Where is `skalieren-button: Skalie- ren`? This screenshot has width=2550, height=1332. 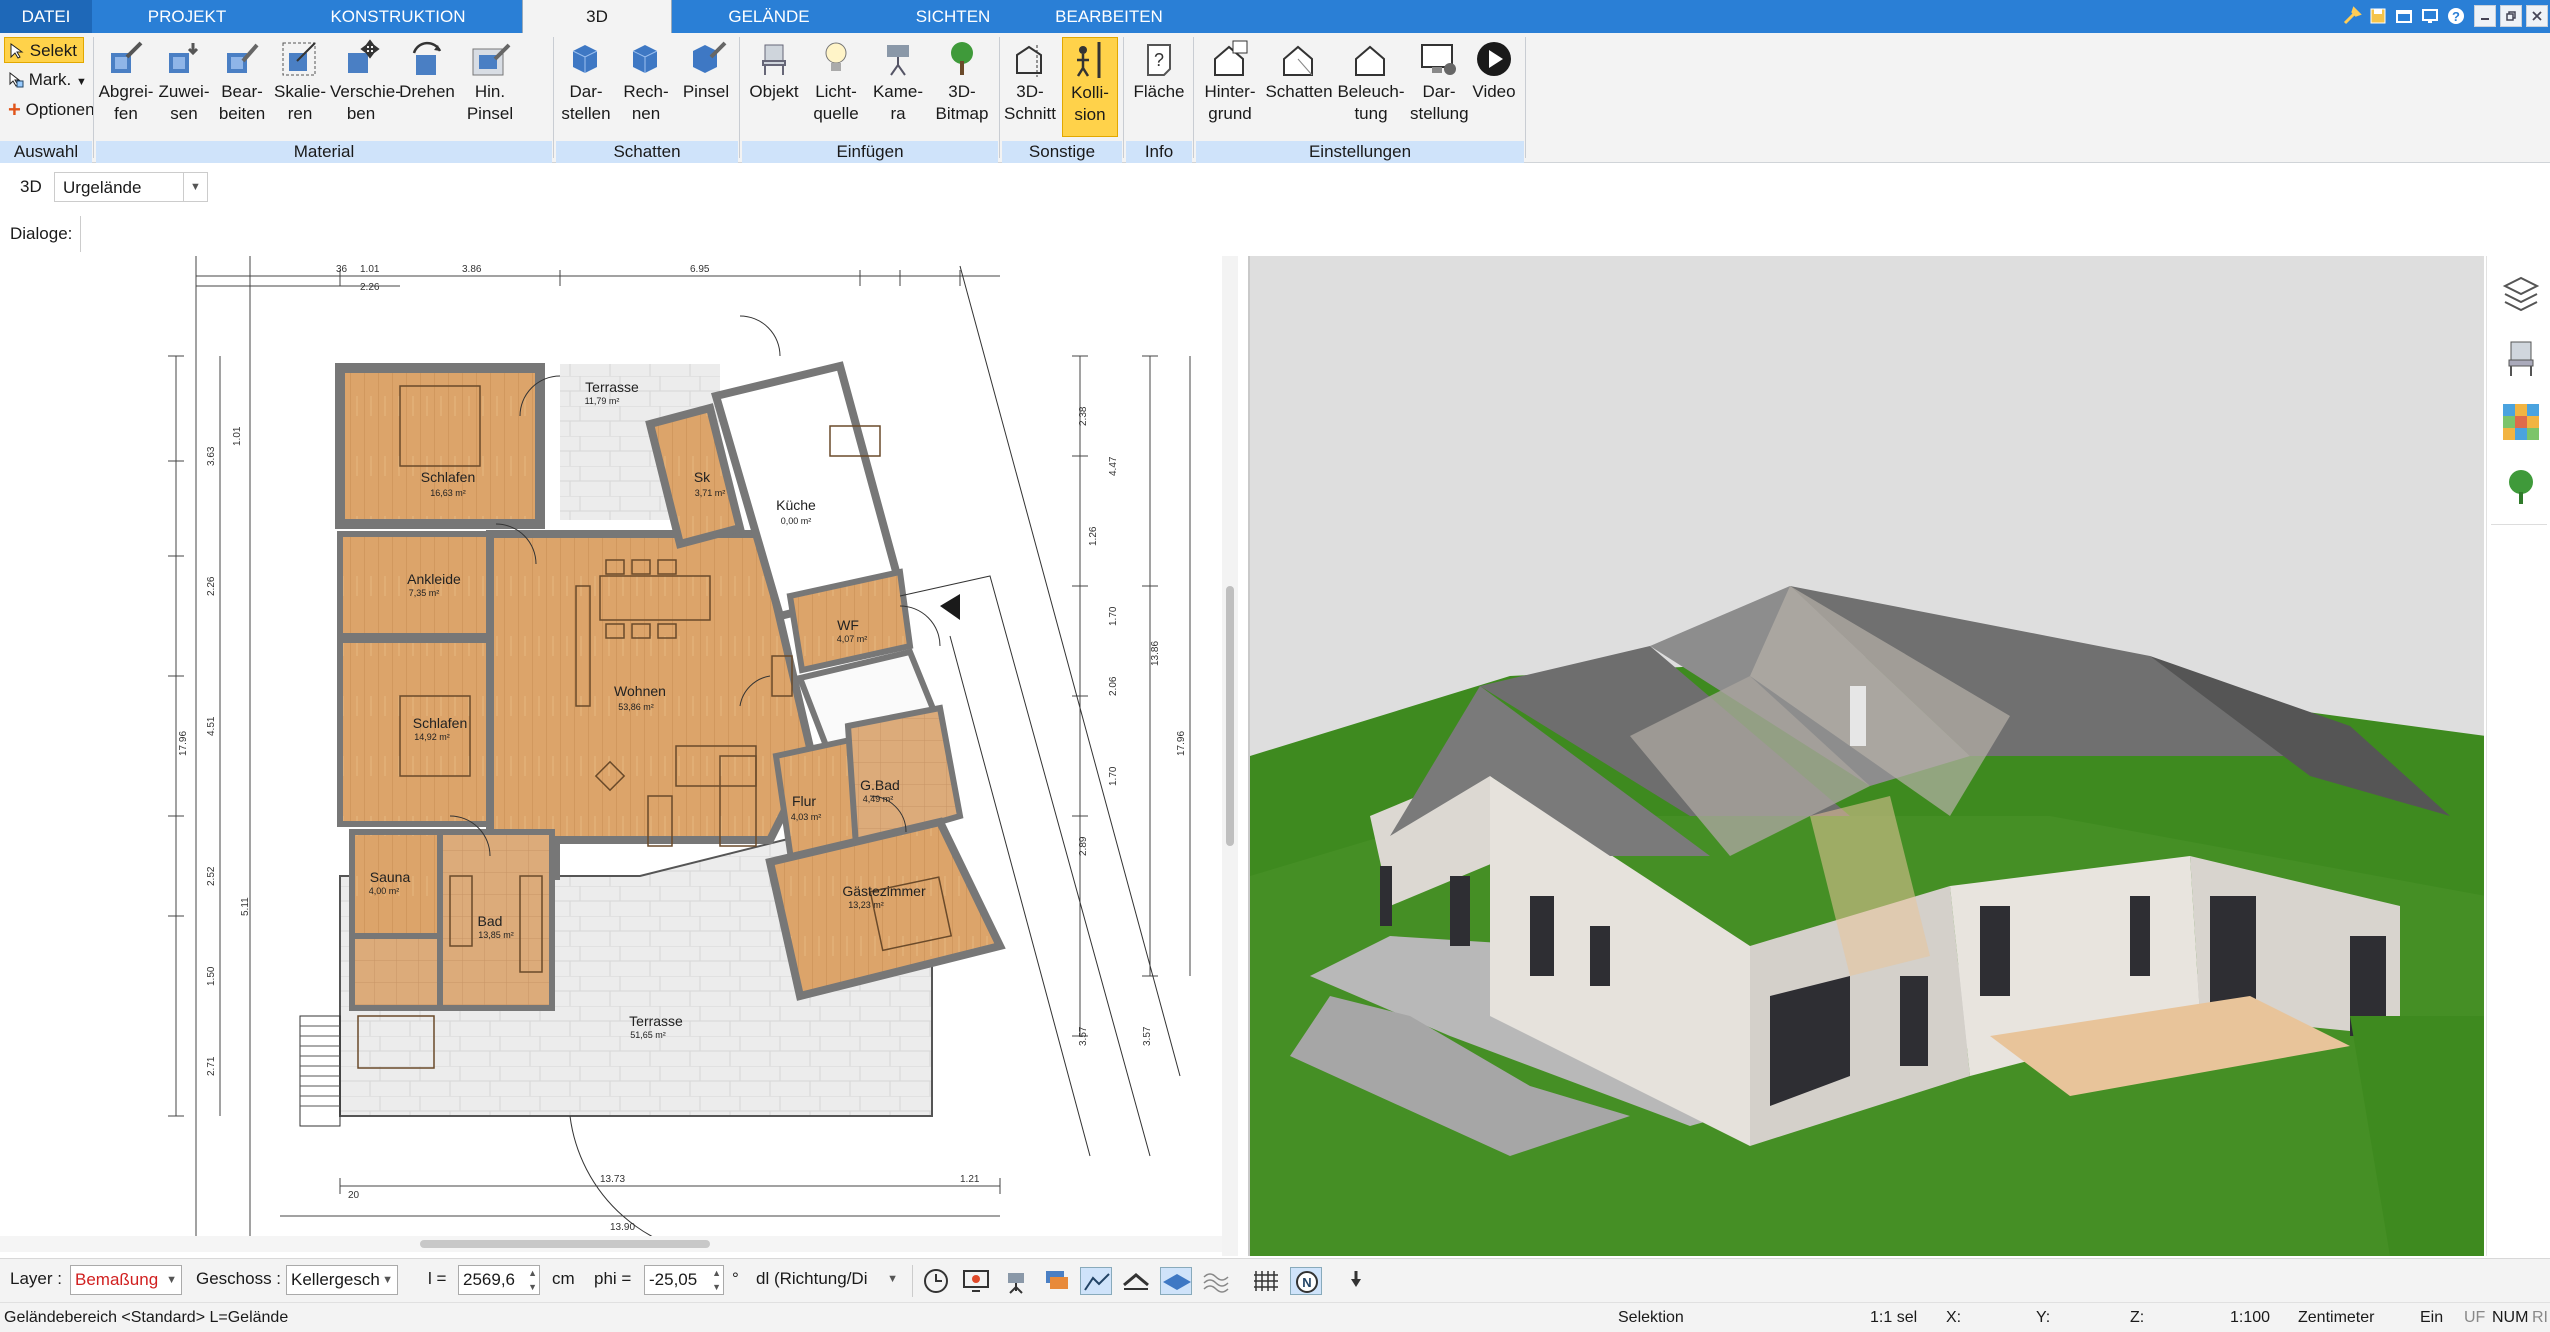 skalieren-button: Skalie- ren is located at coordinates (300, 87).